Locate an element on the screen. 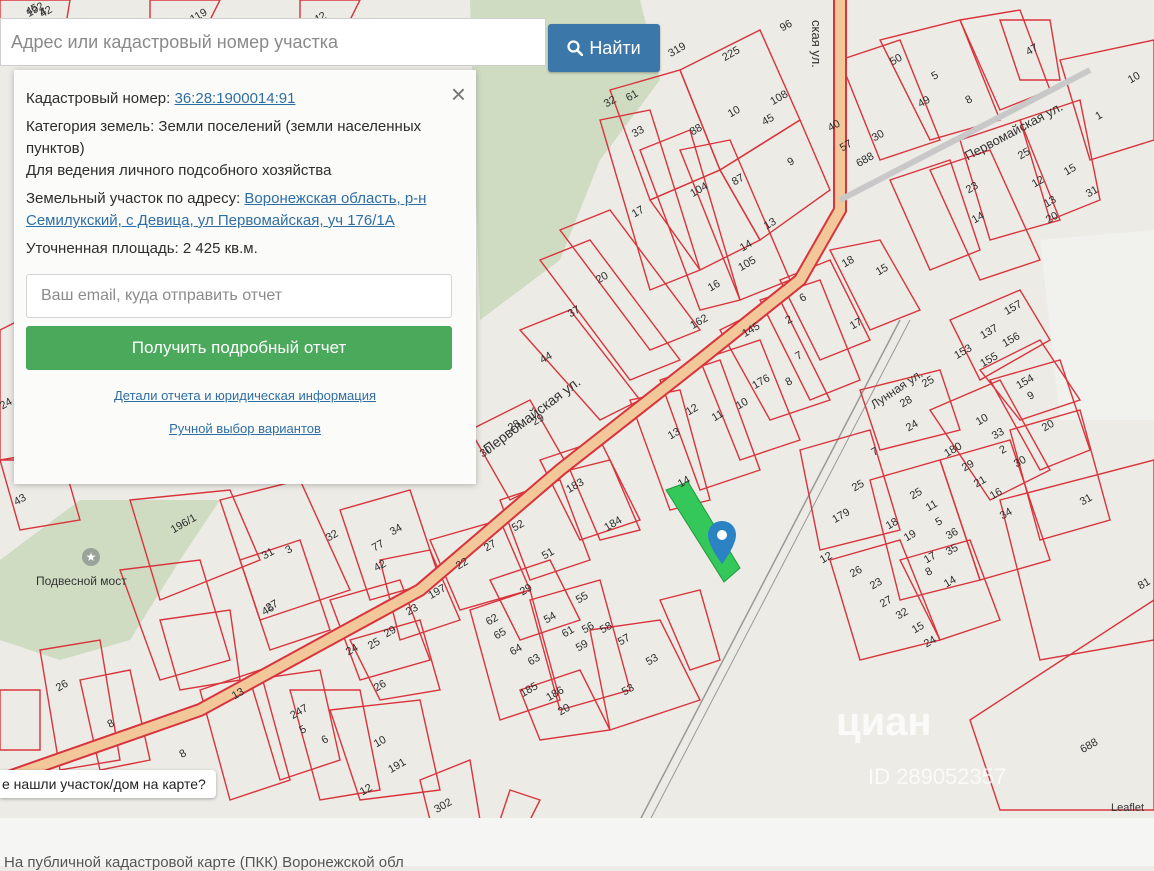 This screenshot has height=871, width=1154. poi-label: Подвесной мост is located at coordinates (81, 581).